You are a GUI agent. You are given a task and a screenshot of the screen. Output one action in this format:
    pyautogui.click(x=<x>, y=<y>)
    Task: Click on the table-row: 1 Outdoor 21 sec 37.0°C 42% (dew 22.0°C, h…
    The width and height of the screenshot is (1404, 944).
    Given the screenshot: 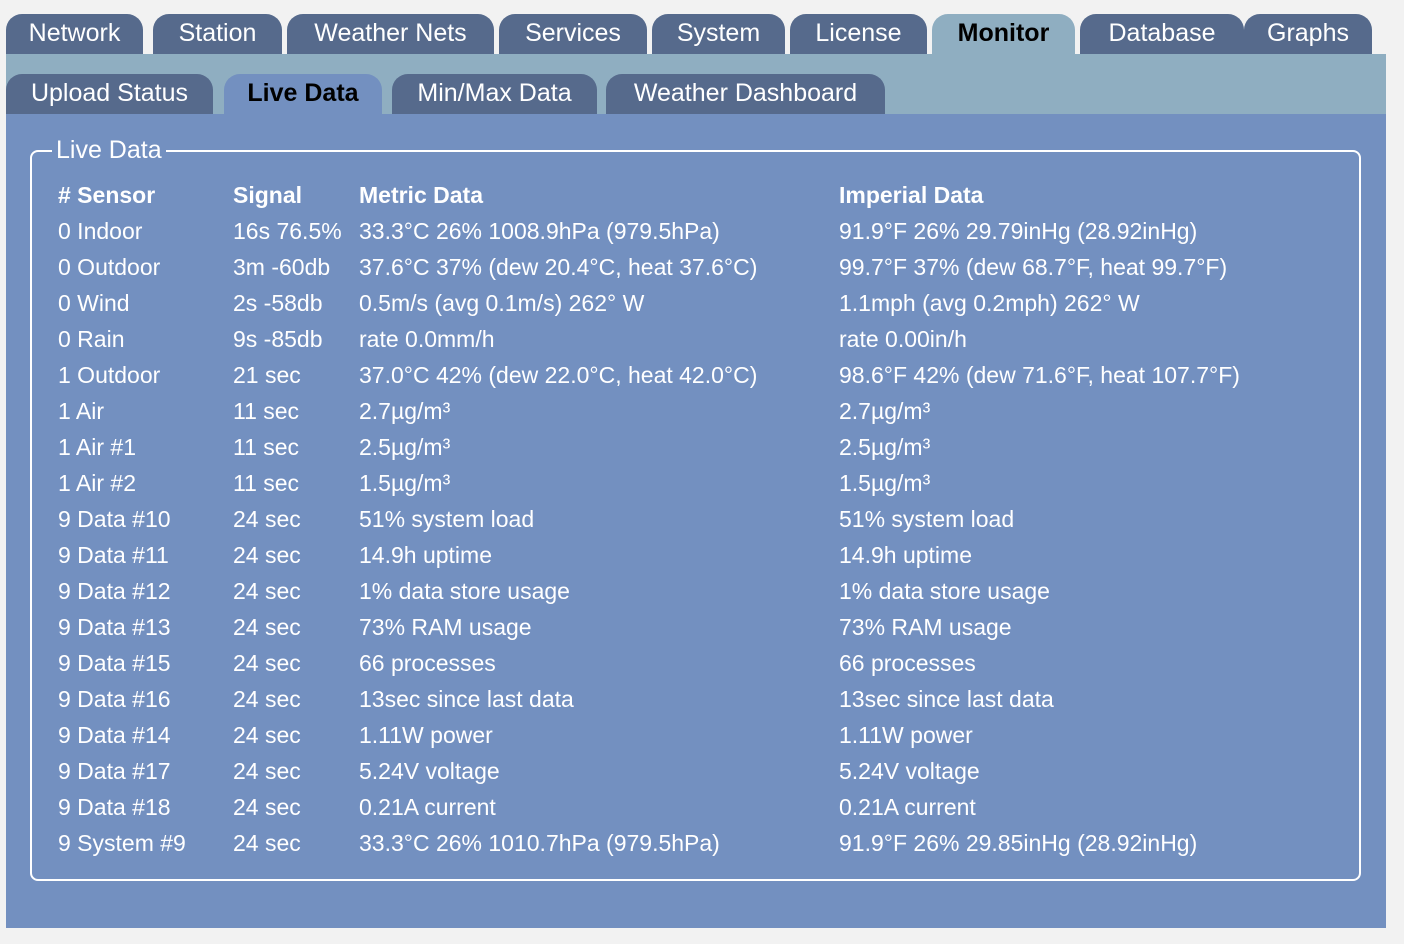 What is the action you would take?
    pyautogui.click(x=703, y=375)
    